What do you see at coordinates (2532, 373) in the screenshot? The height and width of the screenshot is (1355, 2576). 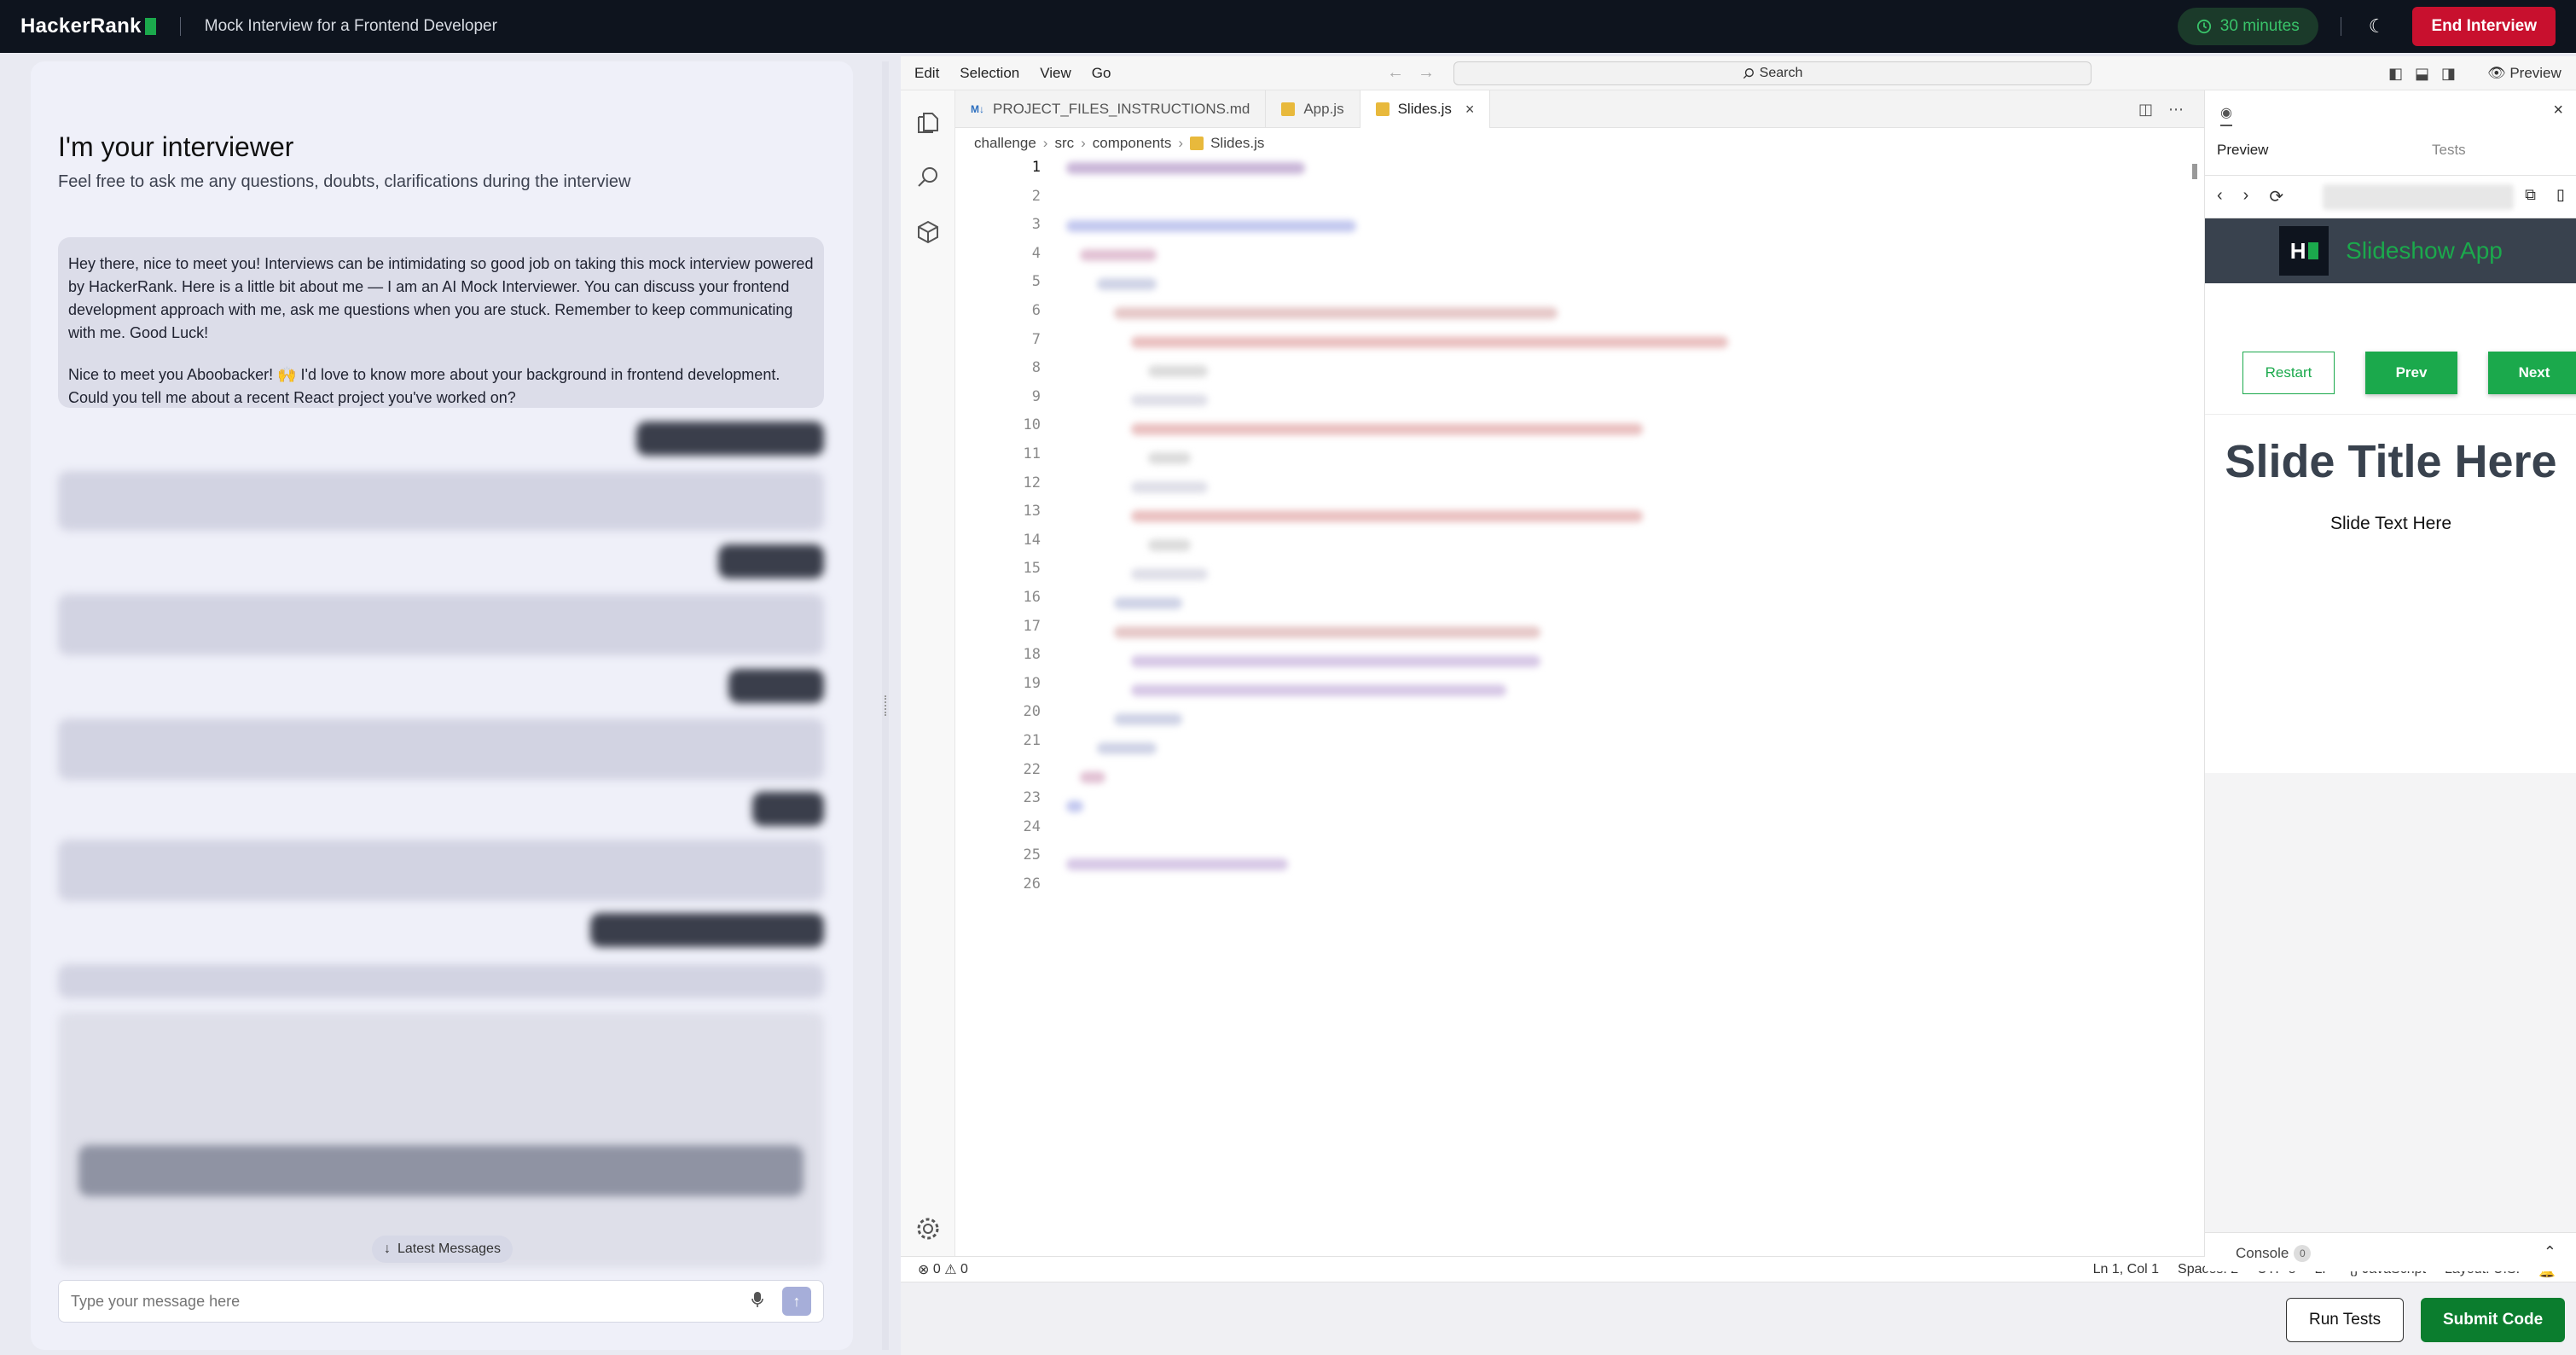 I see `next-button: Next` at bounding box center [2532, 373].